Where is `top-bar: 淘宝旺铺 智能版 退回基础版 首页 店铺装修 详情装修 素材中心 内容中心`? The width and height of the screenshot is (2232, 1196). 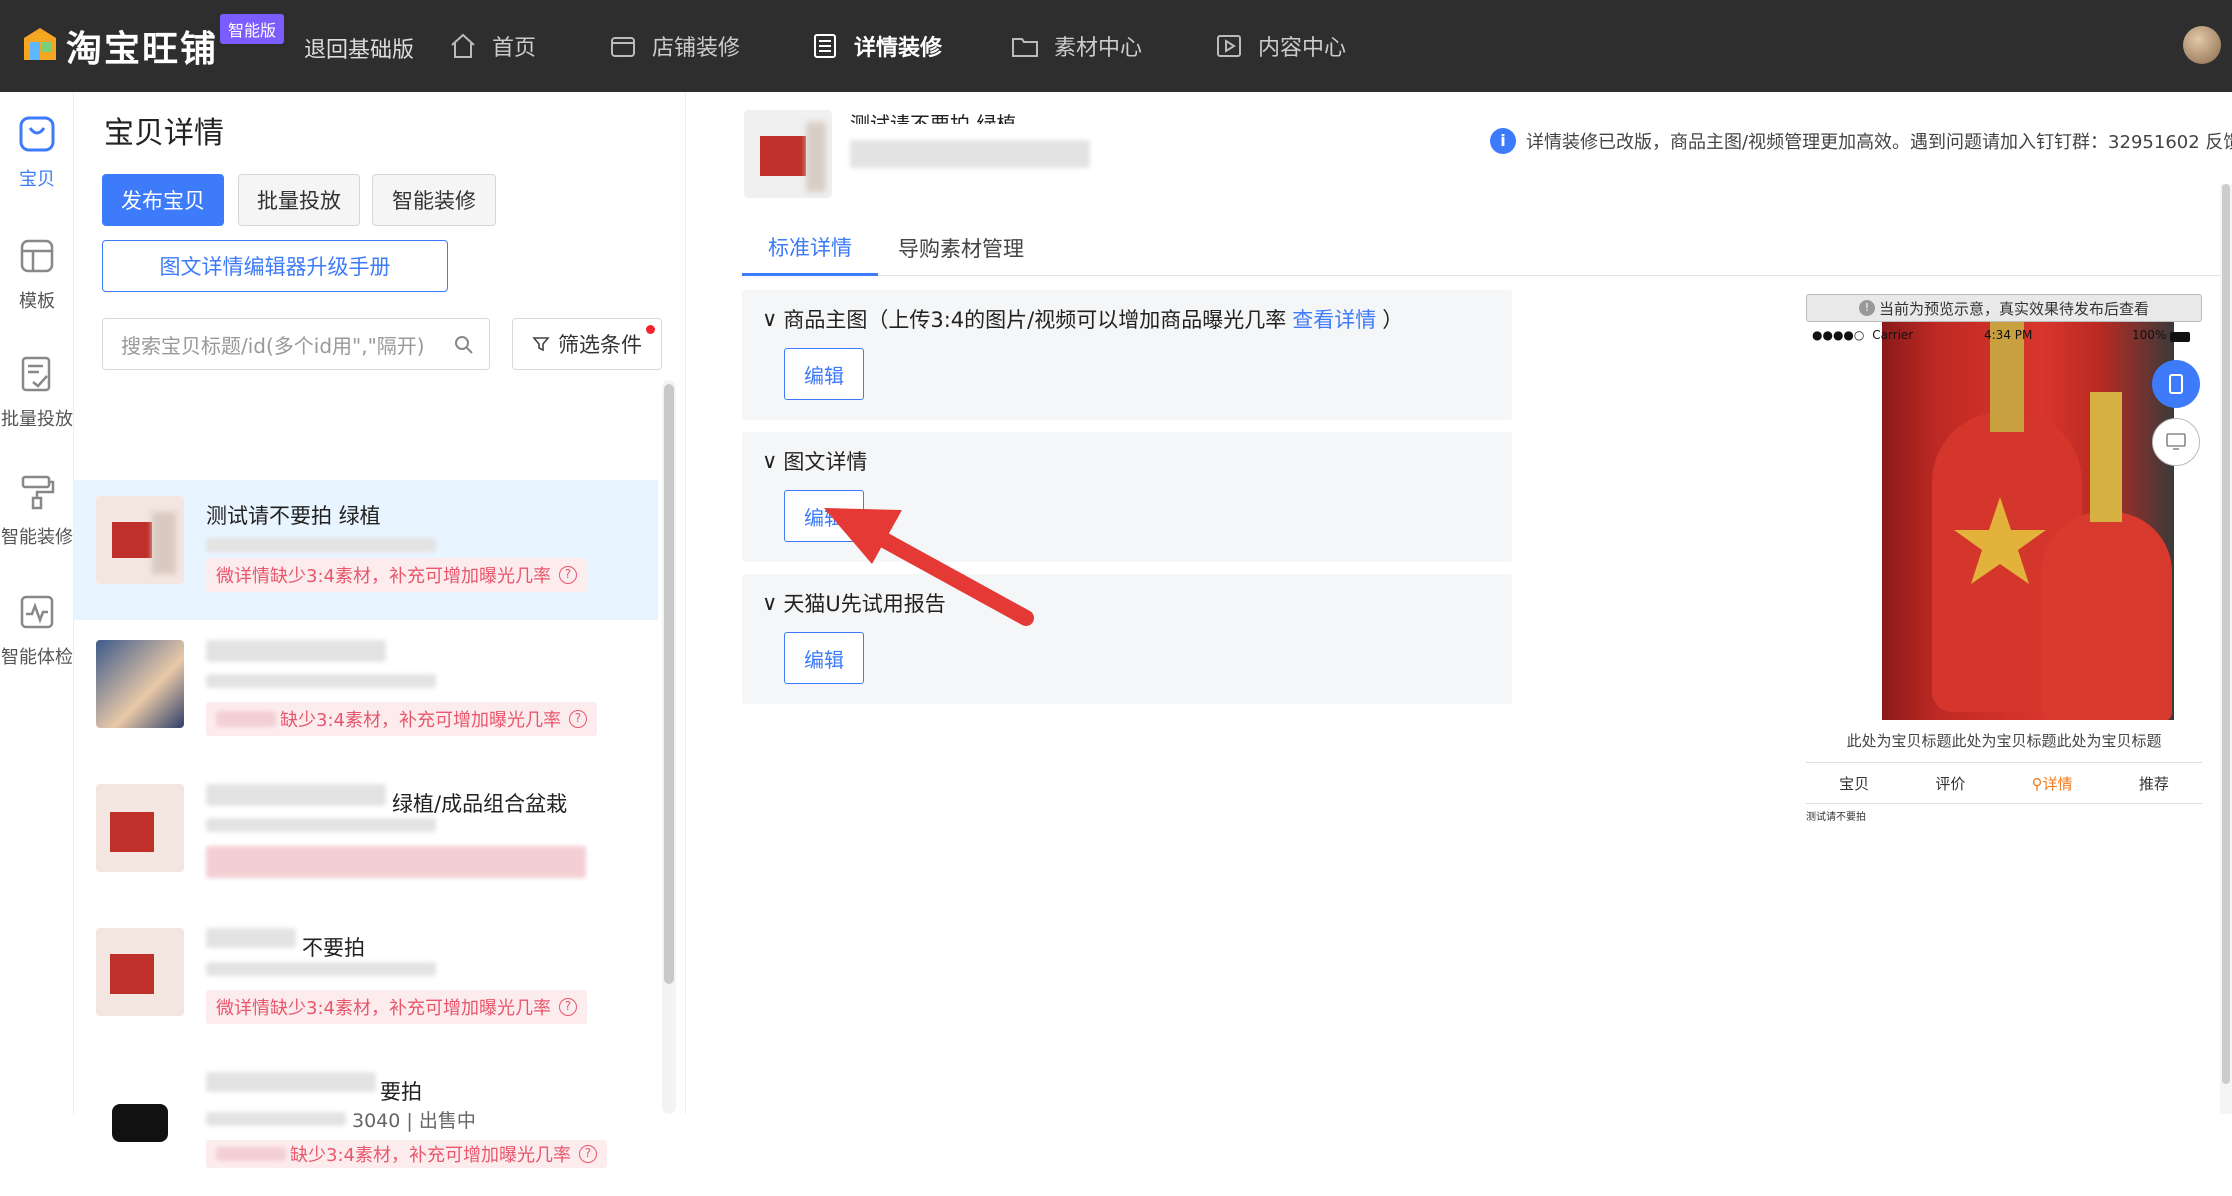 top-bar: 淘宝旺铺 智能版 退回基础版 首页 店铺装修 详情装修 素材中心 内容中心 is located at coordinates (1116, 46).